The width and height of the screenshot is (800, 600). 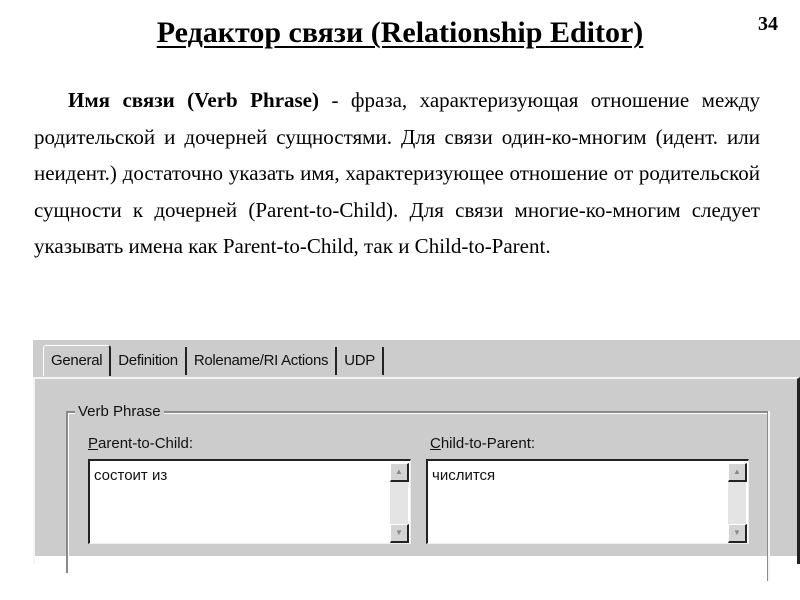 What do you see at coordinates (587, 501) in the screenshot?
I see `child-to-parent-input: числится ▲ ▼` at bounding box center [587, 501].